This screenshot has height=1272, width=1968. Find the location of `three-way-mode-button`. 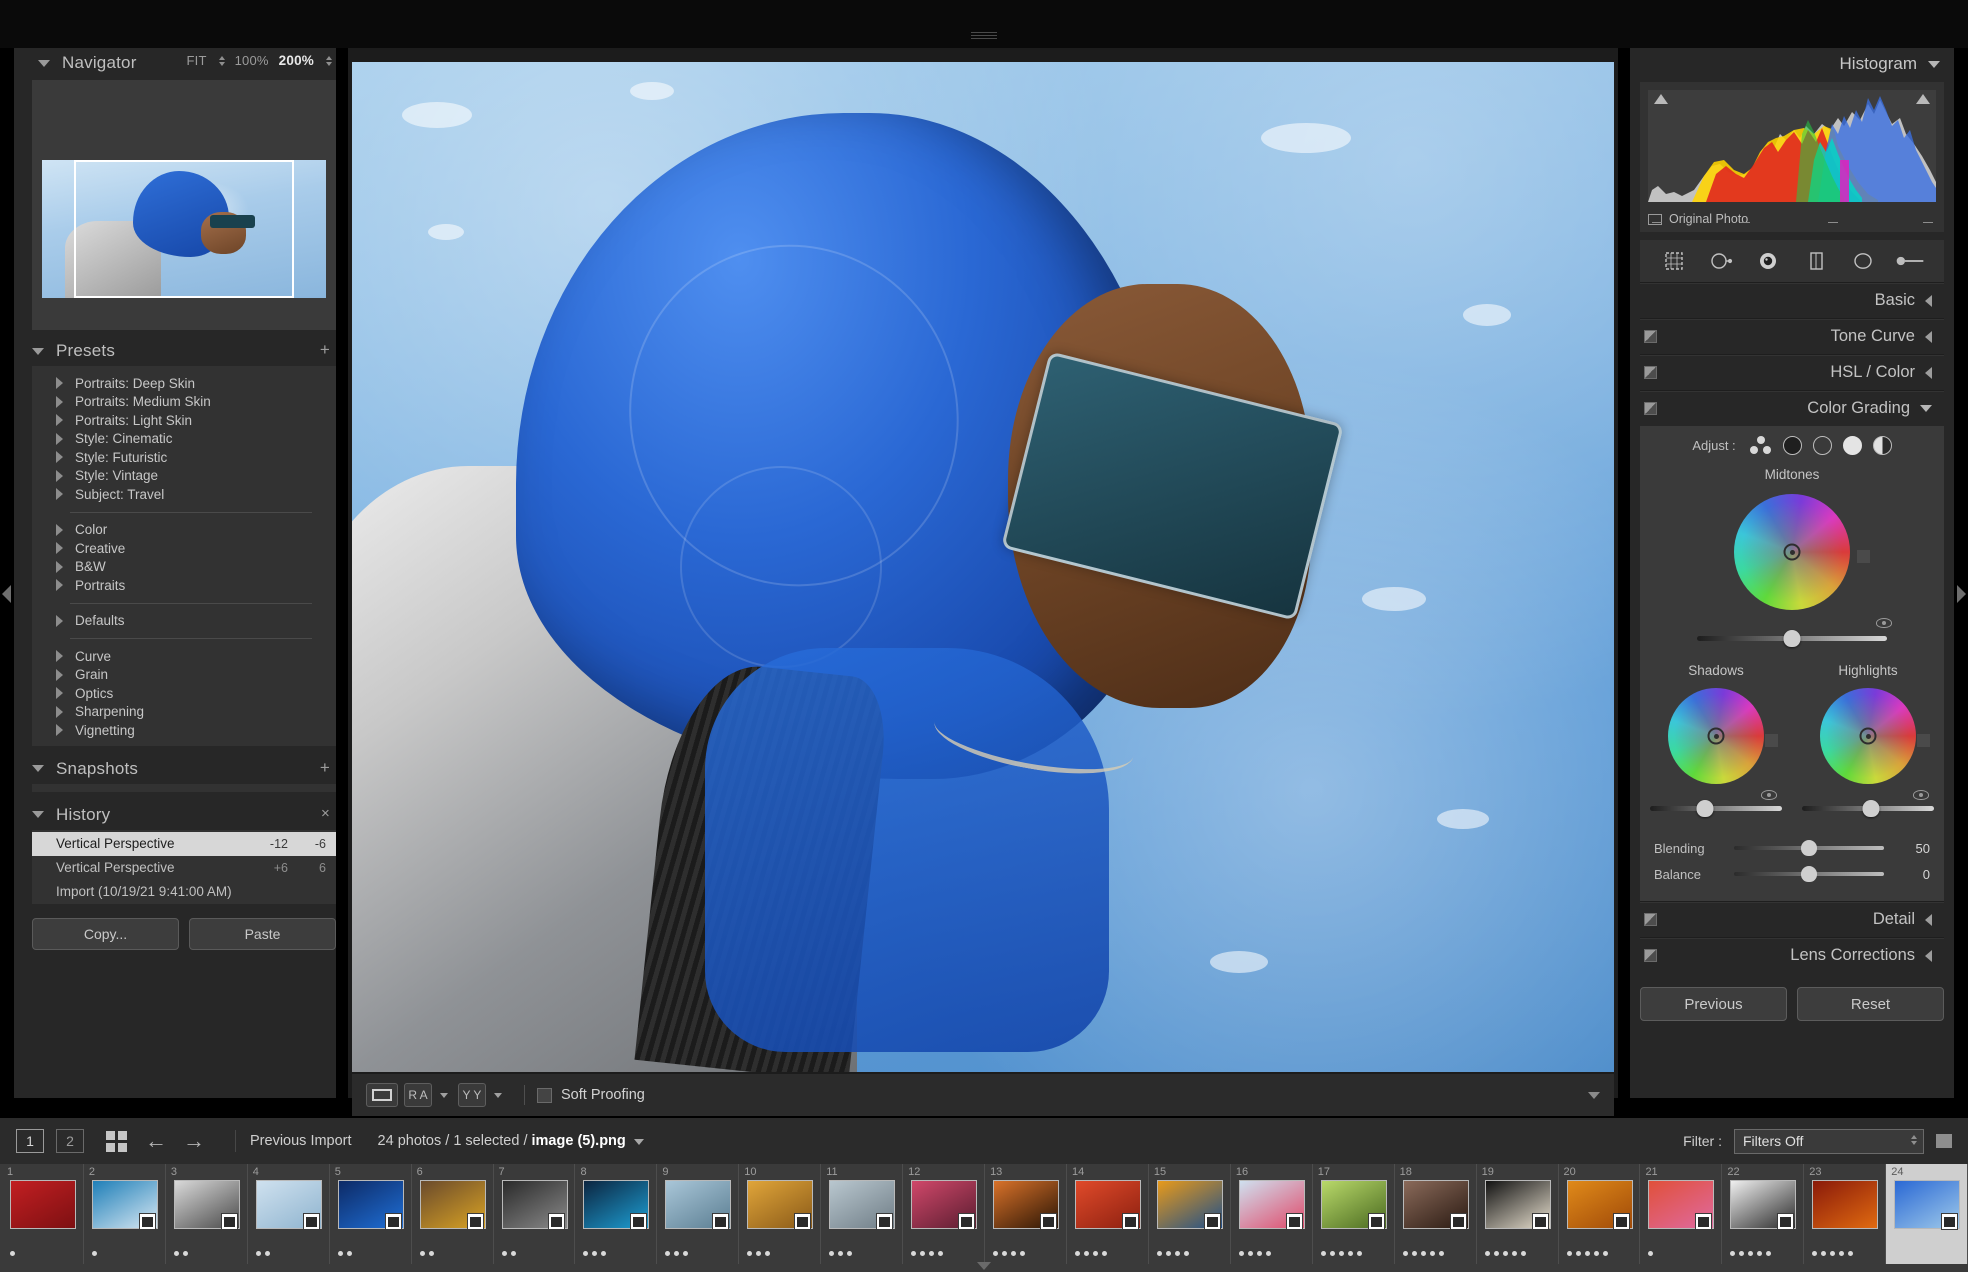

three-way-mode-button is located at coordinates (1760, 445).